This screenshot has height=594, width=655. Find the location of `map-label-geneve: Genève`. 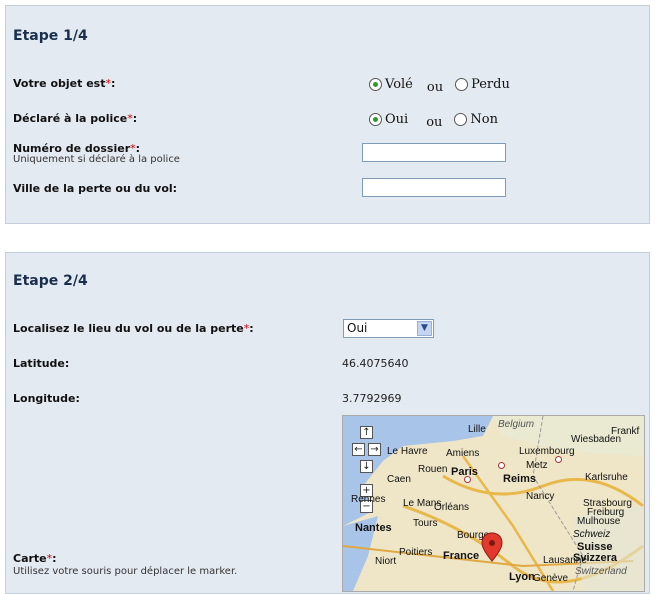

map-label-geneve: Genève is located at coordinates (551, 578).